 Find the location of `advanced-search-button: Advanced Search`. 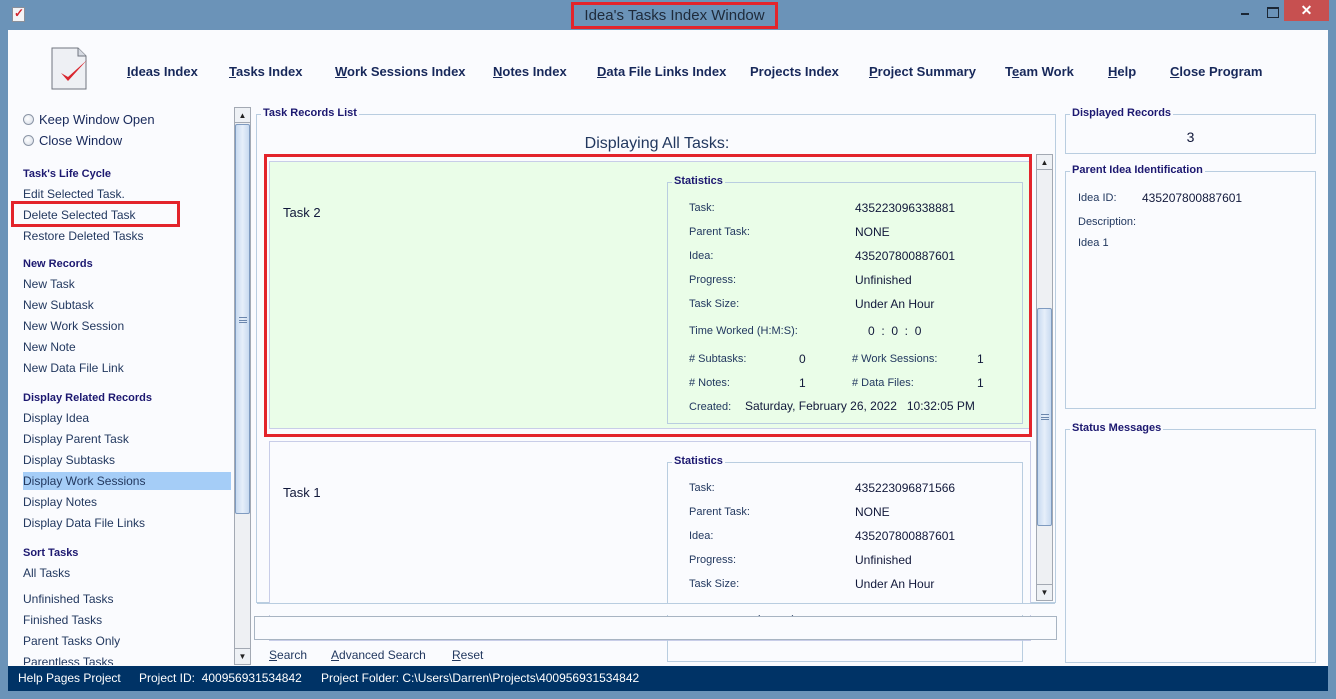

advanced-search-button: Advanced Search is located at coordinates (378, 655).